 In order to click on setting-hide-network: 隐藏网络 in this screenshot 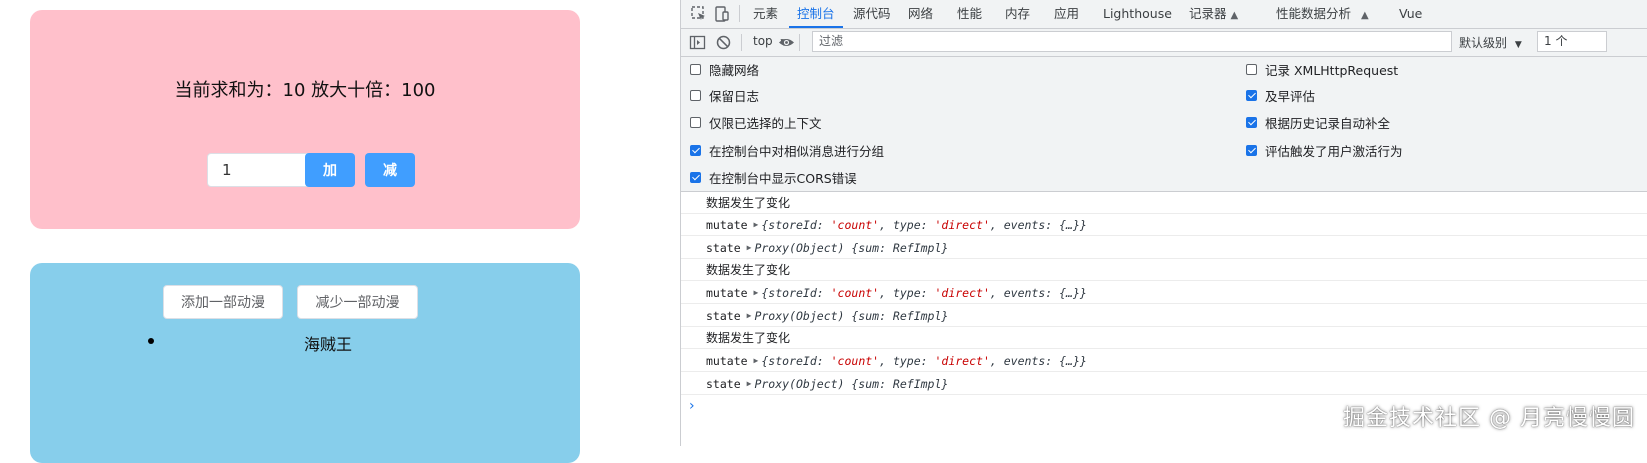, I will do `click(724, 69)`.